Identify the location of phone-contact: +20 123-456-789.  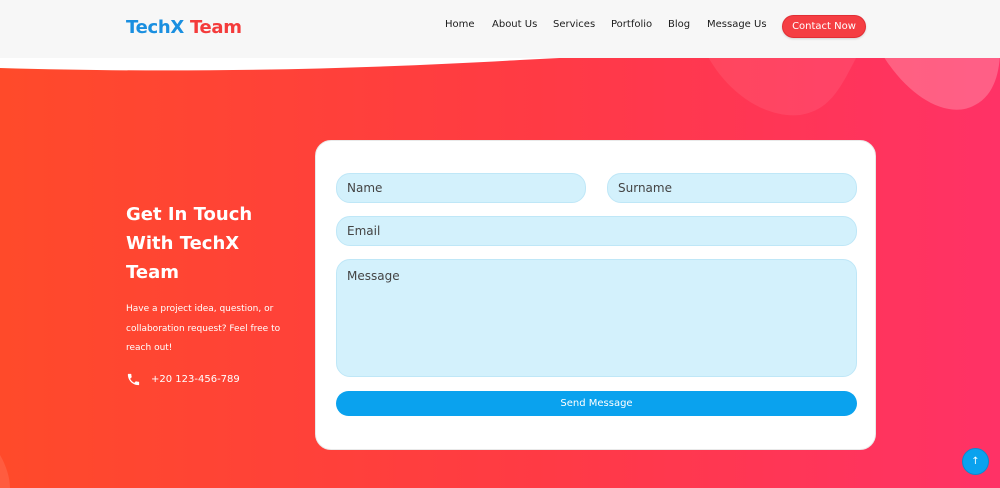
(183, 379).